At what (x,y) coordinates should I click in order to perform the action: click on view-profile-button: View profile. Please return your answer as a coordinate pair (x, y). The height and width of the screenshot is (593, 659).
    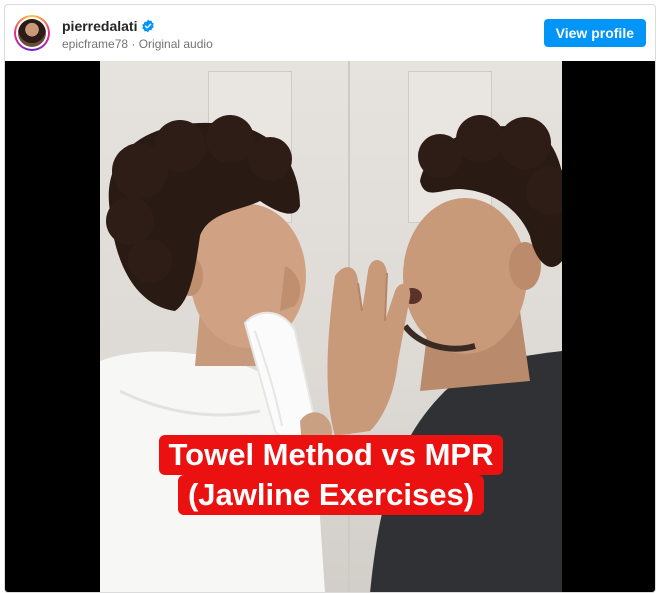
    Looking at the image, I should click on (594, 33).